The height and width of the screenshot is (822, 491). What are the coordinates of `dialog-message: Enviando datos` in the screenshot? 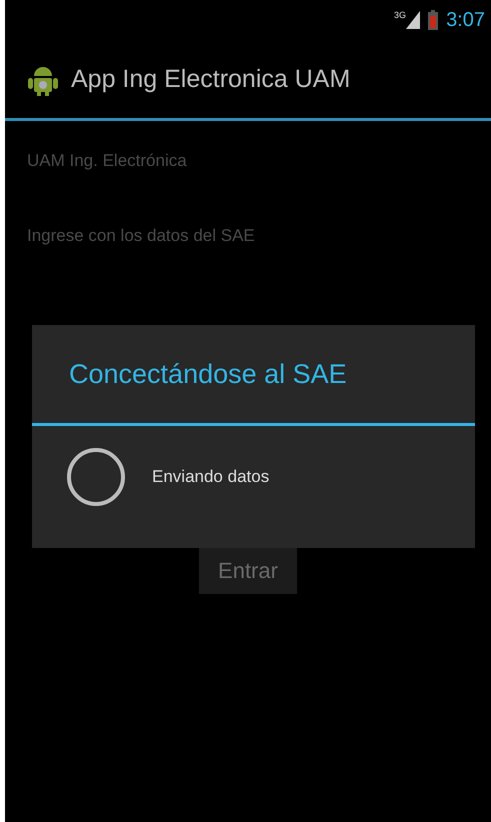 It's located at (211, 477).